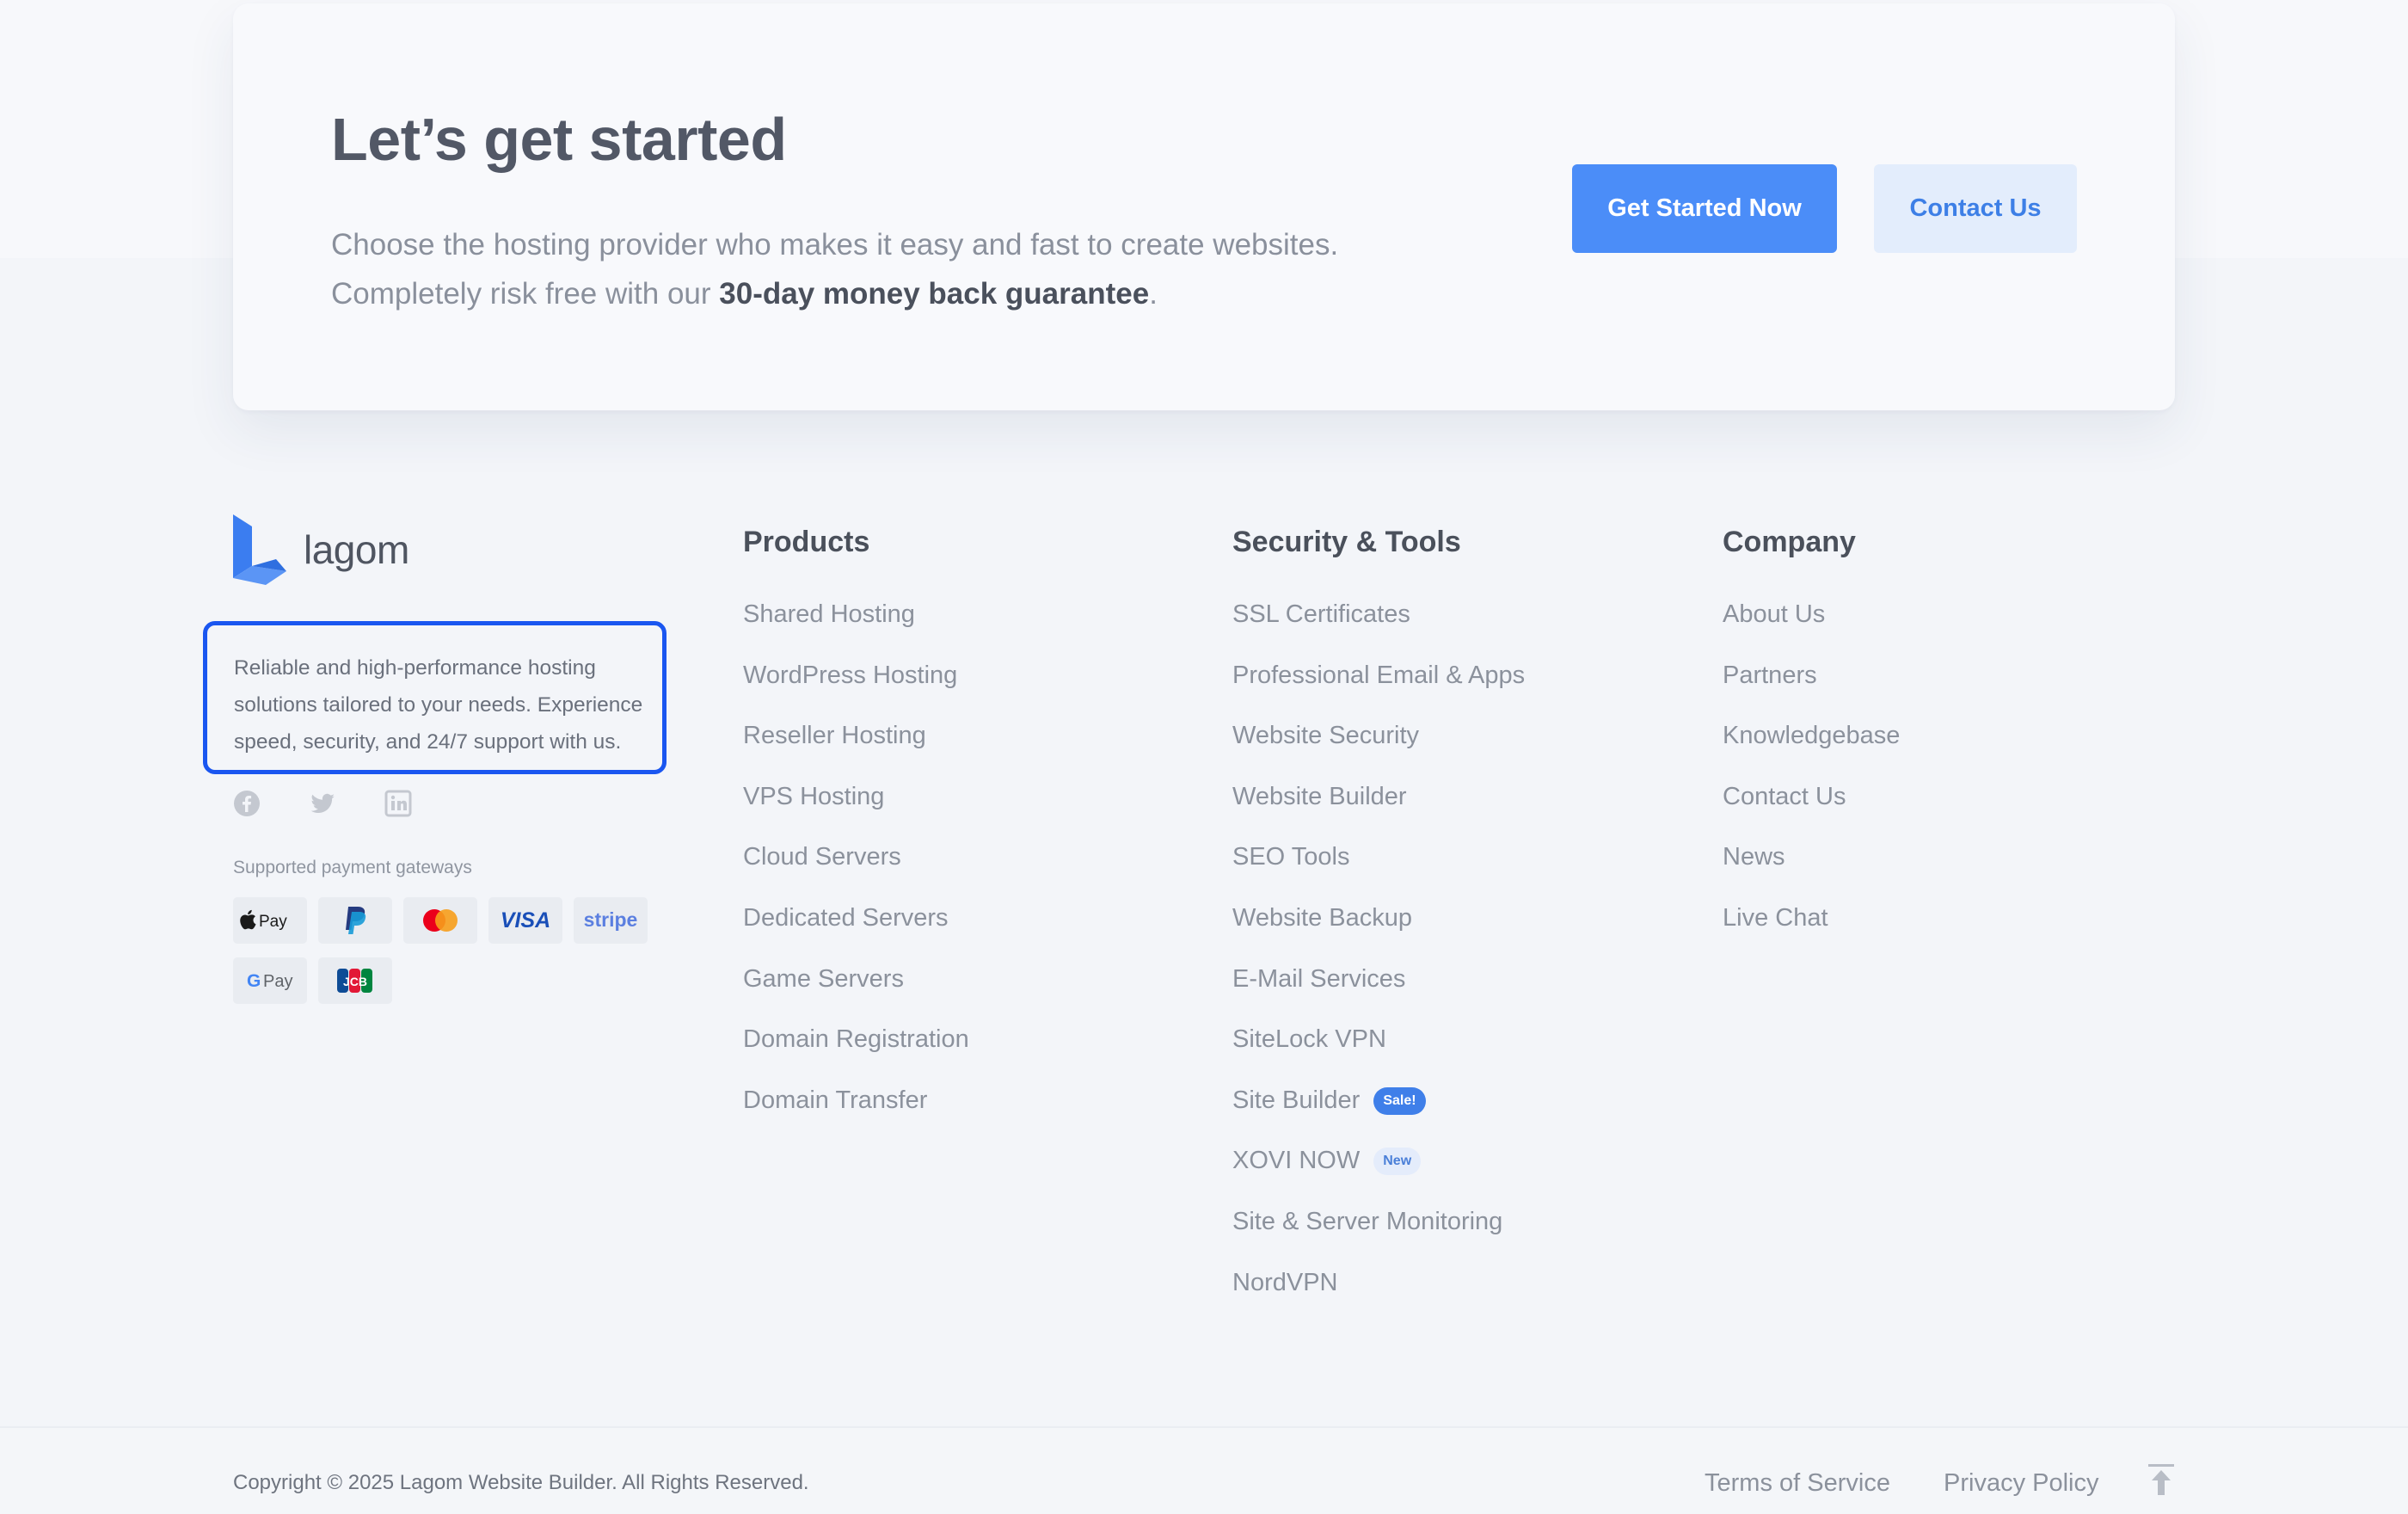  I want to click on footer-link-xovi-now: XOVI NOW New, so click(1378, 1170).